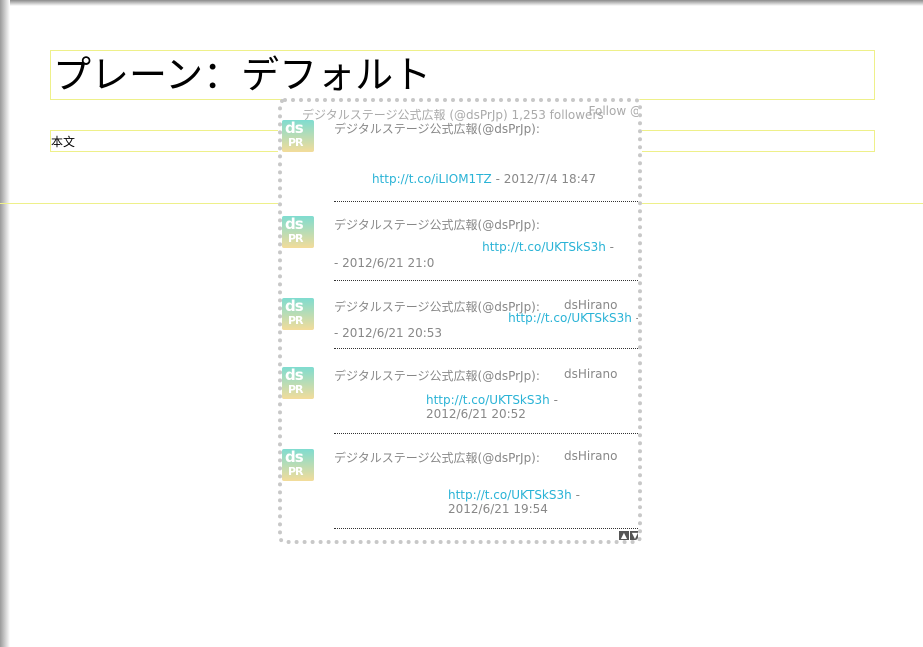  What do you see at coordinates (487, 325) in the screenshot?
I see `tweet-meta: http://t.co/UKTSkS3h - - 2012/6/21 20:53` at bounding box center [487, 325].